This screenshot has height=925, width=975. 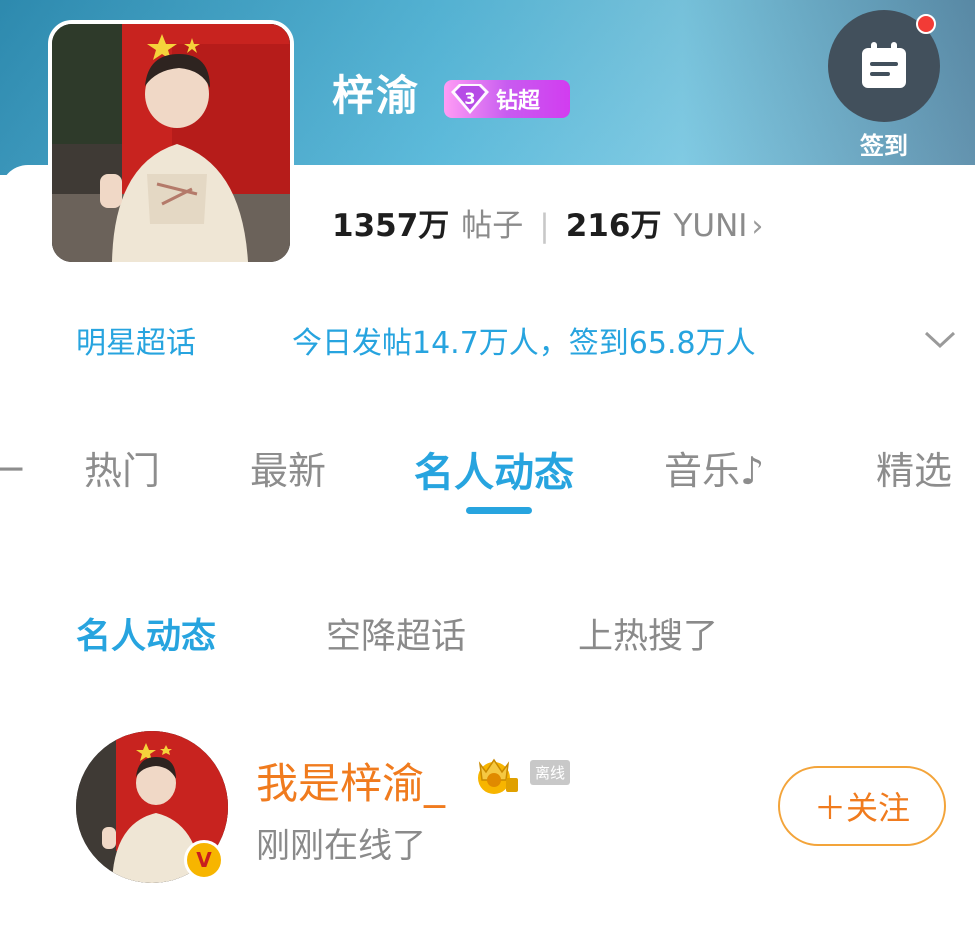 I want to click on tab-partial-left: 一, so click(x=12, y=467).